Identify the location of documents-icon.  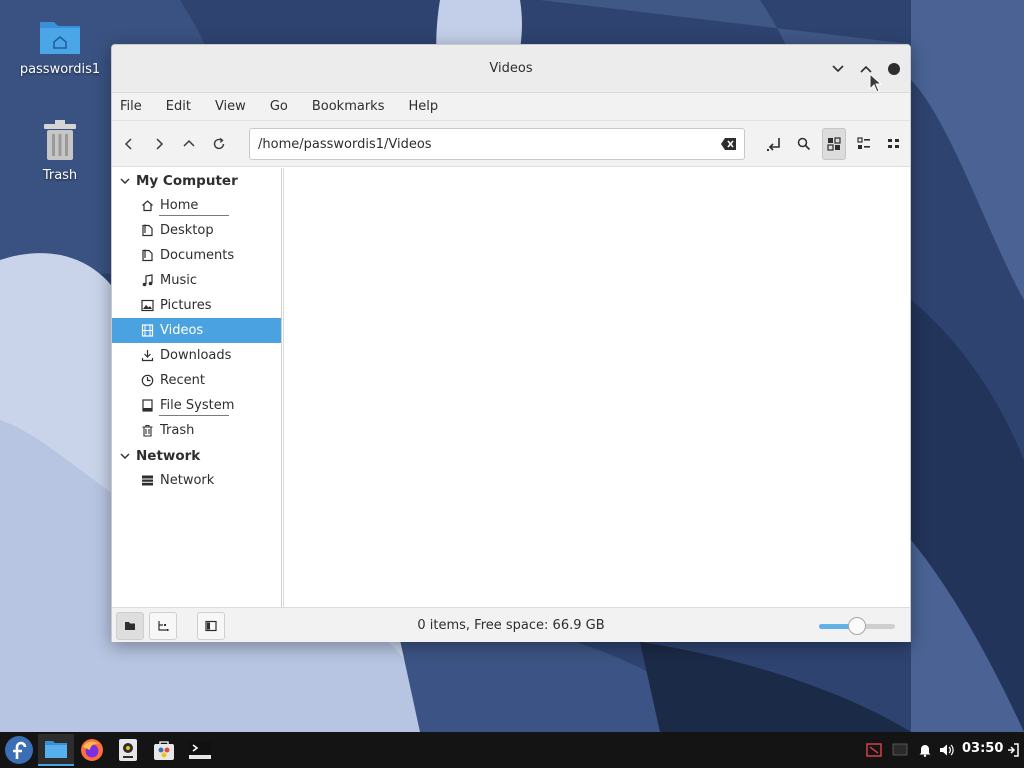
(147, 255).